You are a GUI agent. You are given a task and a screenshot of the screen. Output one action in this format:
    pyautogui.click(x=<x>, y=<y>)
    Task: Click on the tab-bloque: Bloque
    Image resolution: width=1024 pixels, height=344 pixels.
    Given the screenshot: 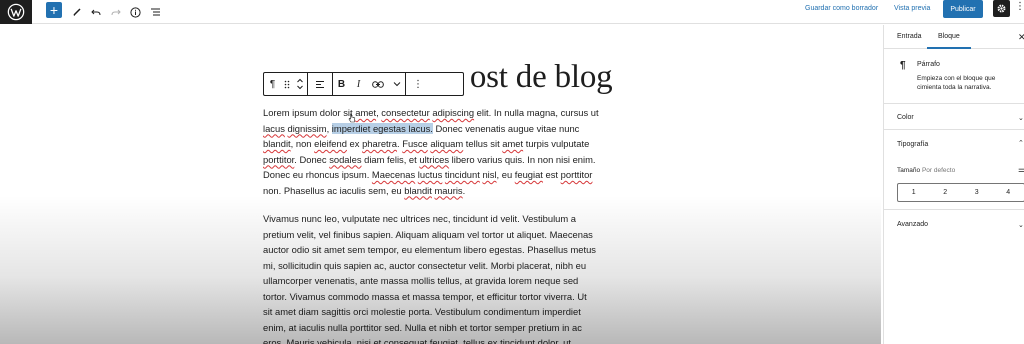 What is the action you would take?
    pyautogui.click(x=949, y=37)
    